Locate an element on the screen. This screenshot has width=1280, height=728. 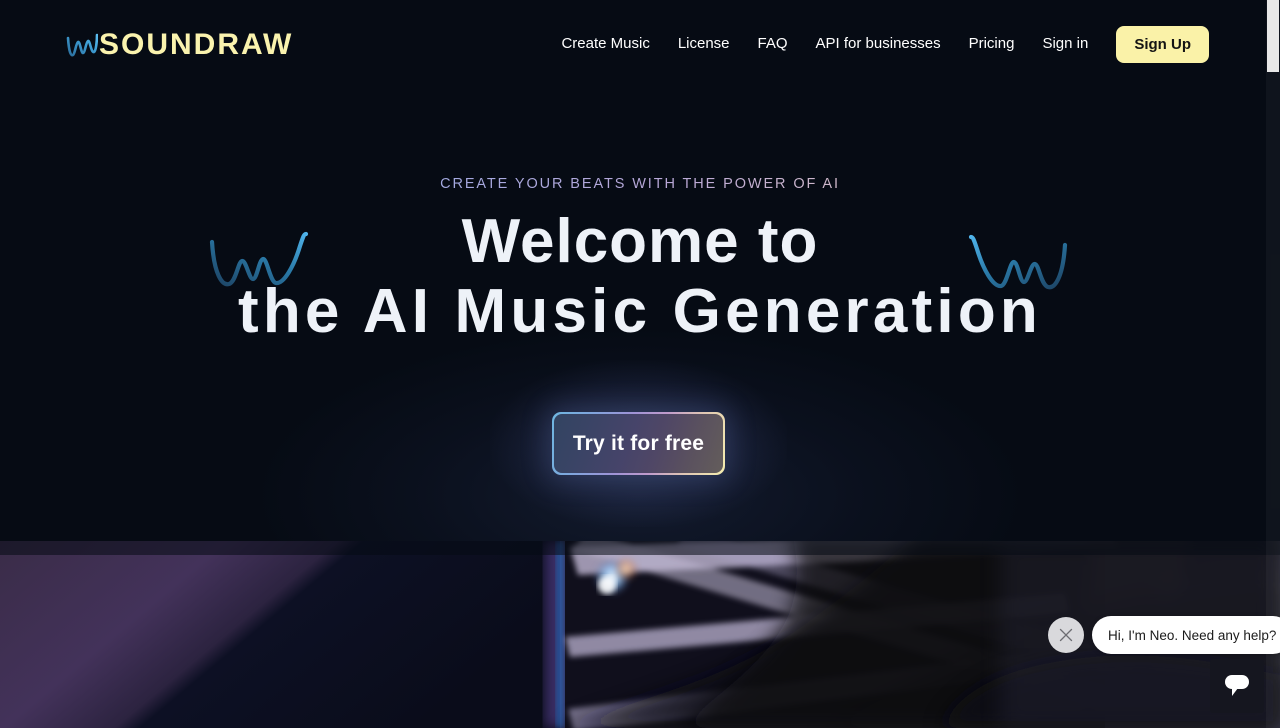
logo-text: SOUNDRAW is located at coordinates (196, 44).